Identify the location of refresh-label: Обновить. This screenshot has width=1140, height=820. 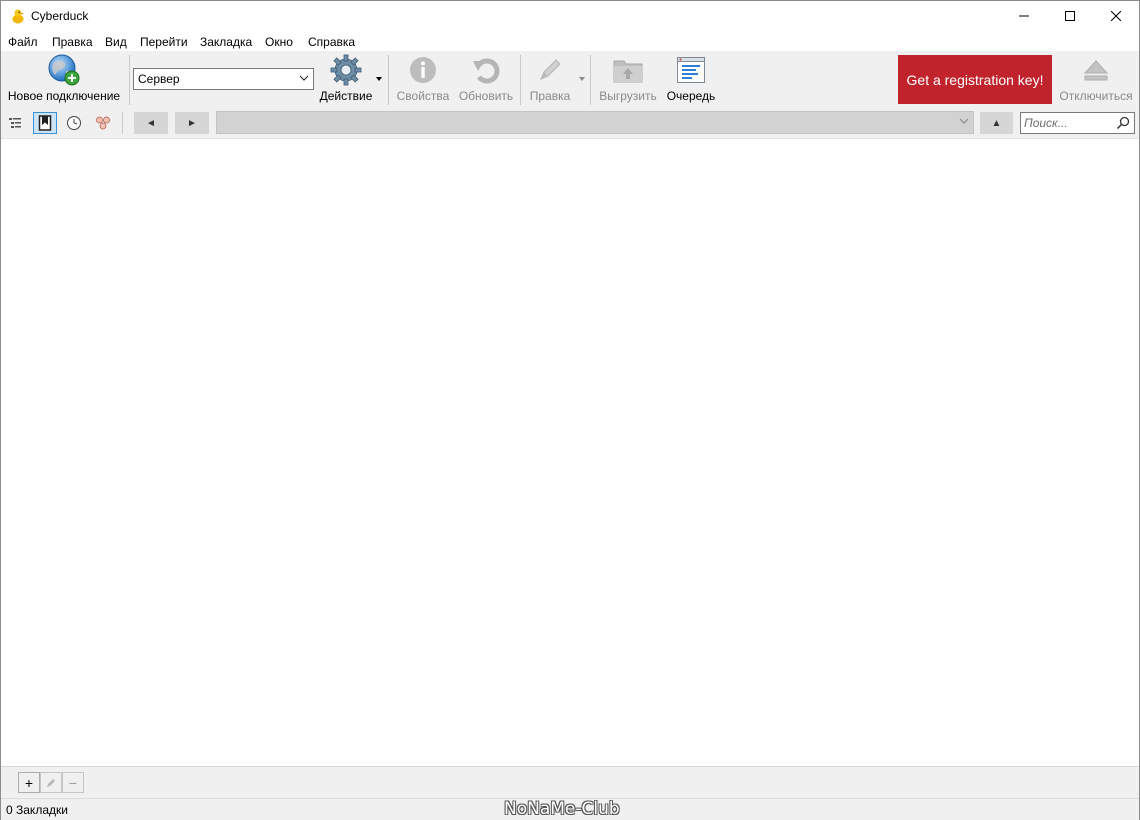
(486, 96).